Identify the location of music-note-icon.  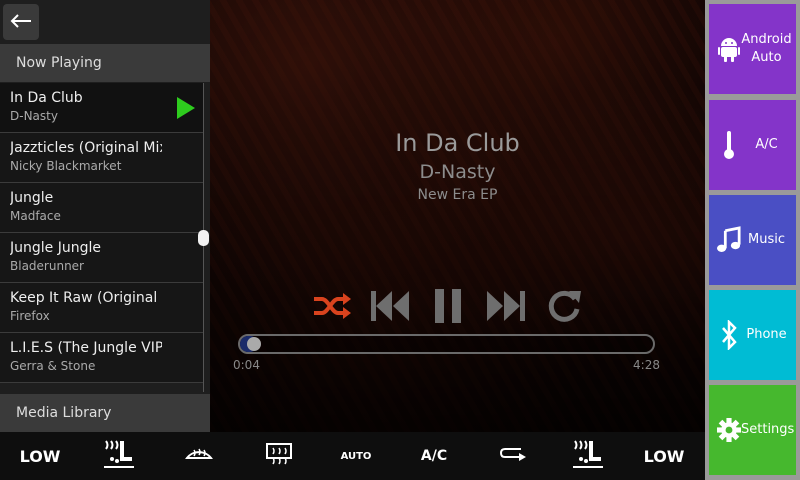
(729, 240).